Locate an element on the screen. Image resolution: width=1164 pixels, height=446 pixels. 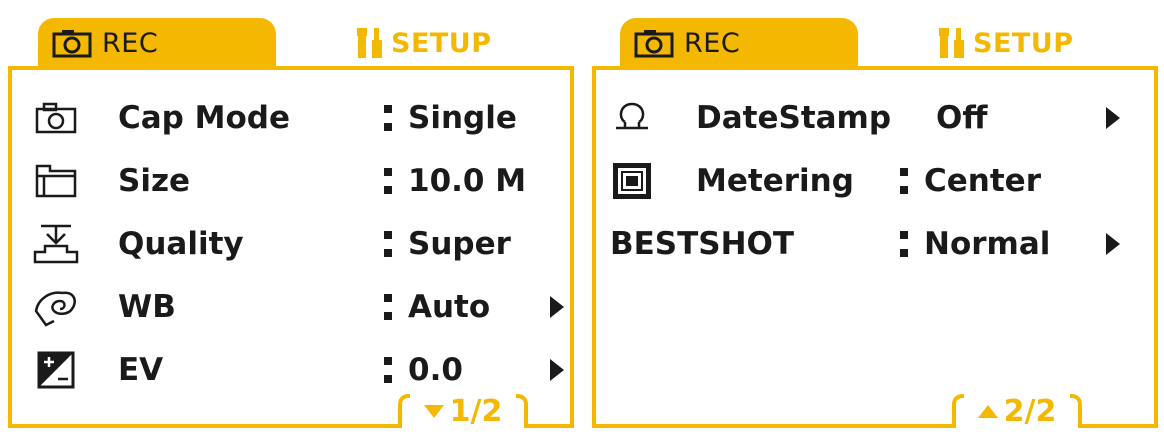
menu-value: 10.0 M is located at coordinates (467, 181).